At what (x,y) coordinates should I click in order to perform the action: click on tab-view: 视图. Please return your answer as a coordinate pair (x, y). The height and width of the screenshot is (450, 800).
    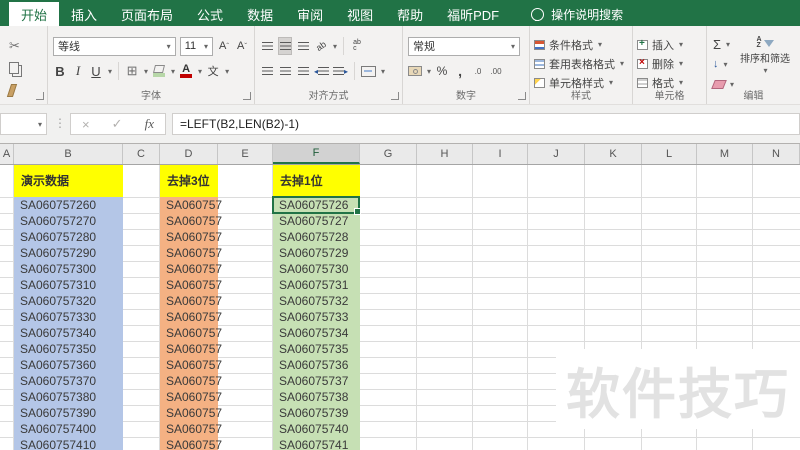
    Looking at the image, I should click on (360, 14).